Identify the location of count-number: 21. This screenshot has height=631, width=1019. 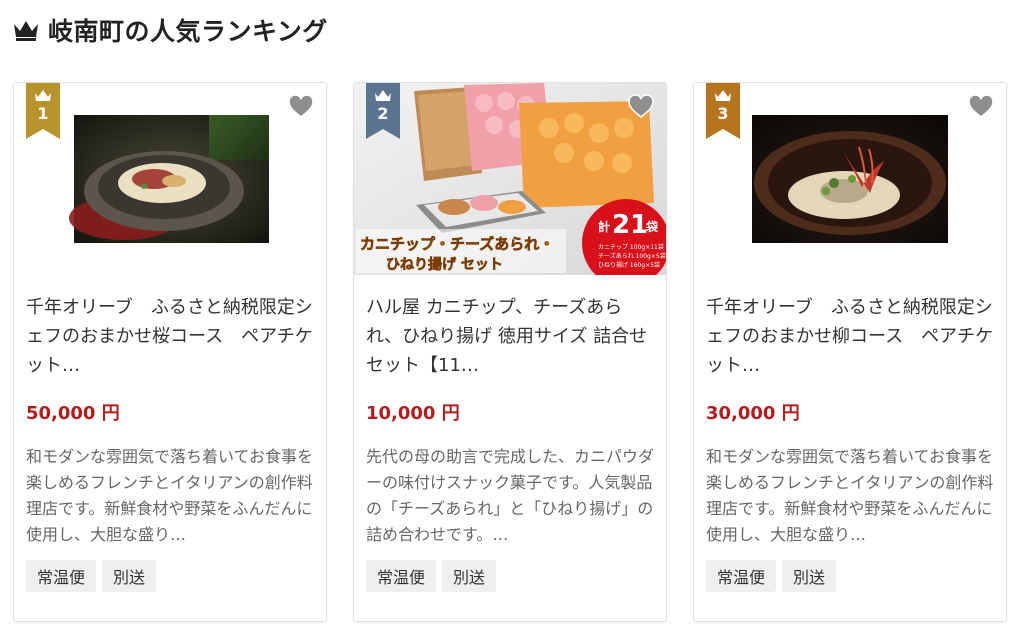
(630, 225).